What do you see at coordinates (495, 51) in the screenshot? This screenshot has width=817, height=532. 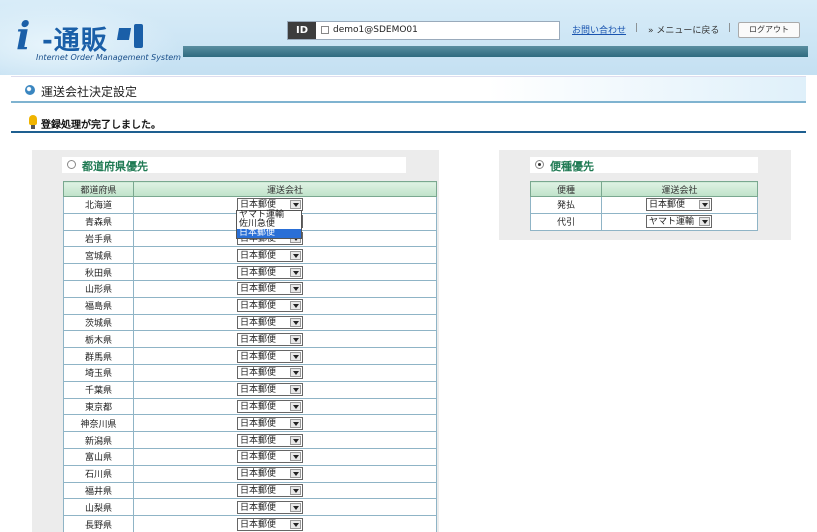 I see `header-bar` at bounding box center [495, 51].